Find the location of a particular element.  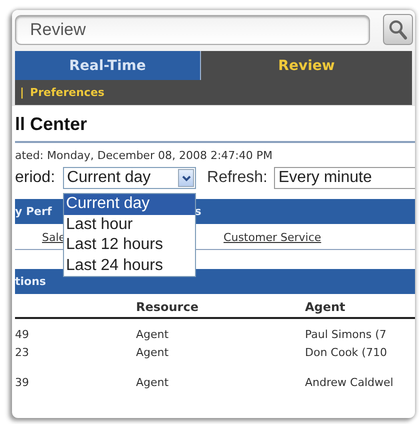

search-icon is located at coordinates (398, 30).